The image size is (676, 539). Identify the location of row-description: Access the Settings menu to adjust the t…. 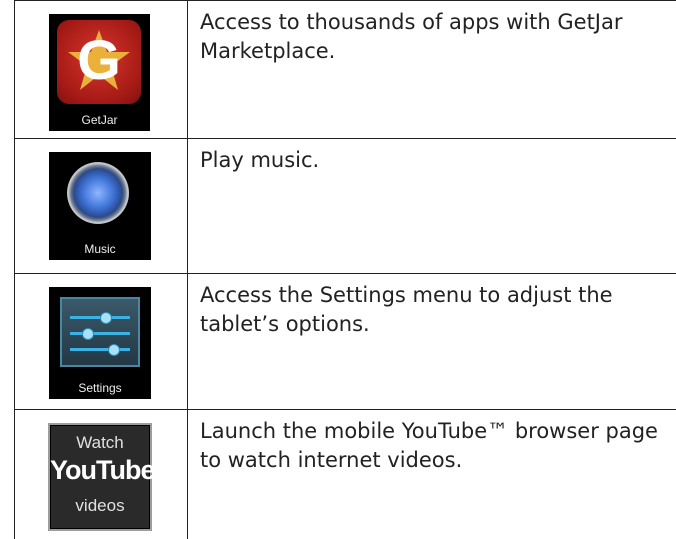
(438, 310).